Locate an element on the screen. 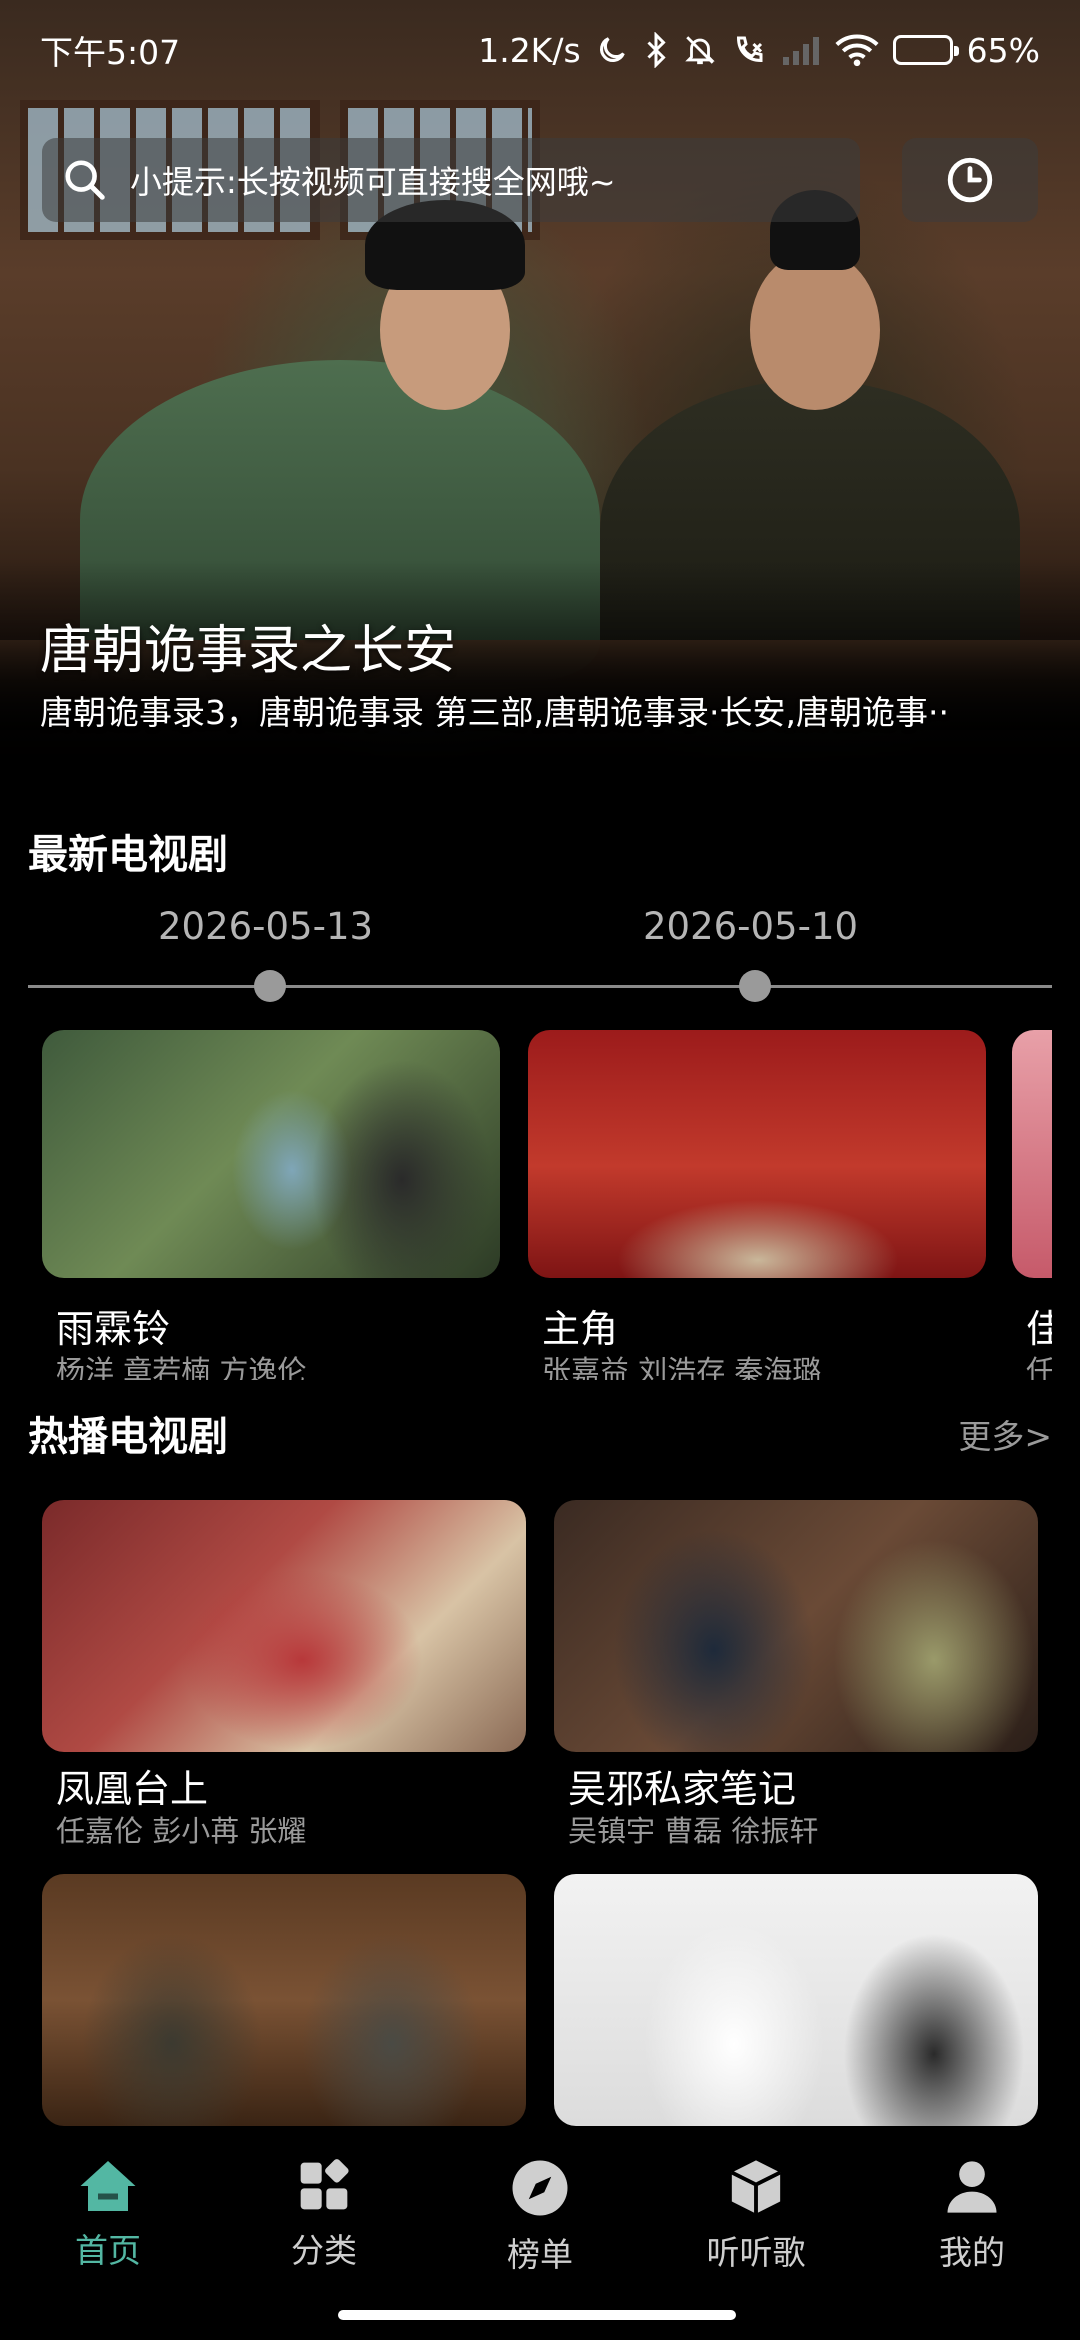 Image resolution: width=1080 pixels, height=2340 pixels. search-bar: 小提示:长按视频可直接搜全网哦~ is located at coordinates (451, 180).